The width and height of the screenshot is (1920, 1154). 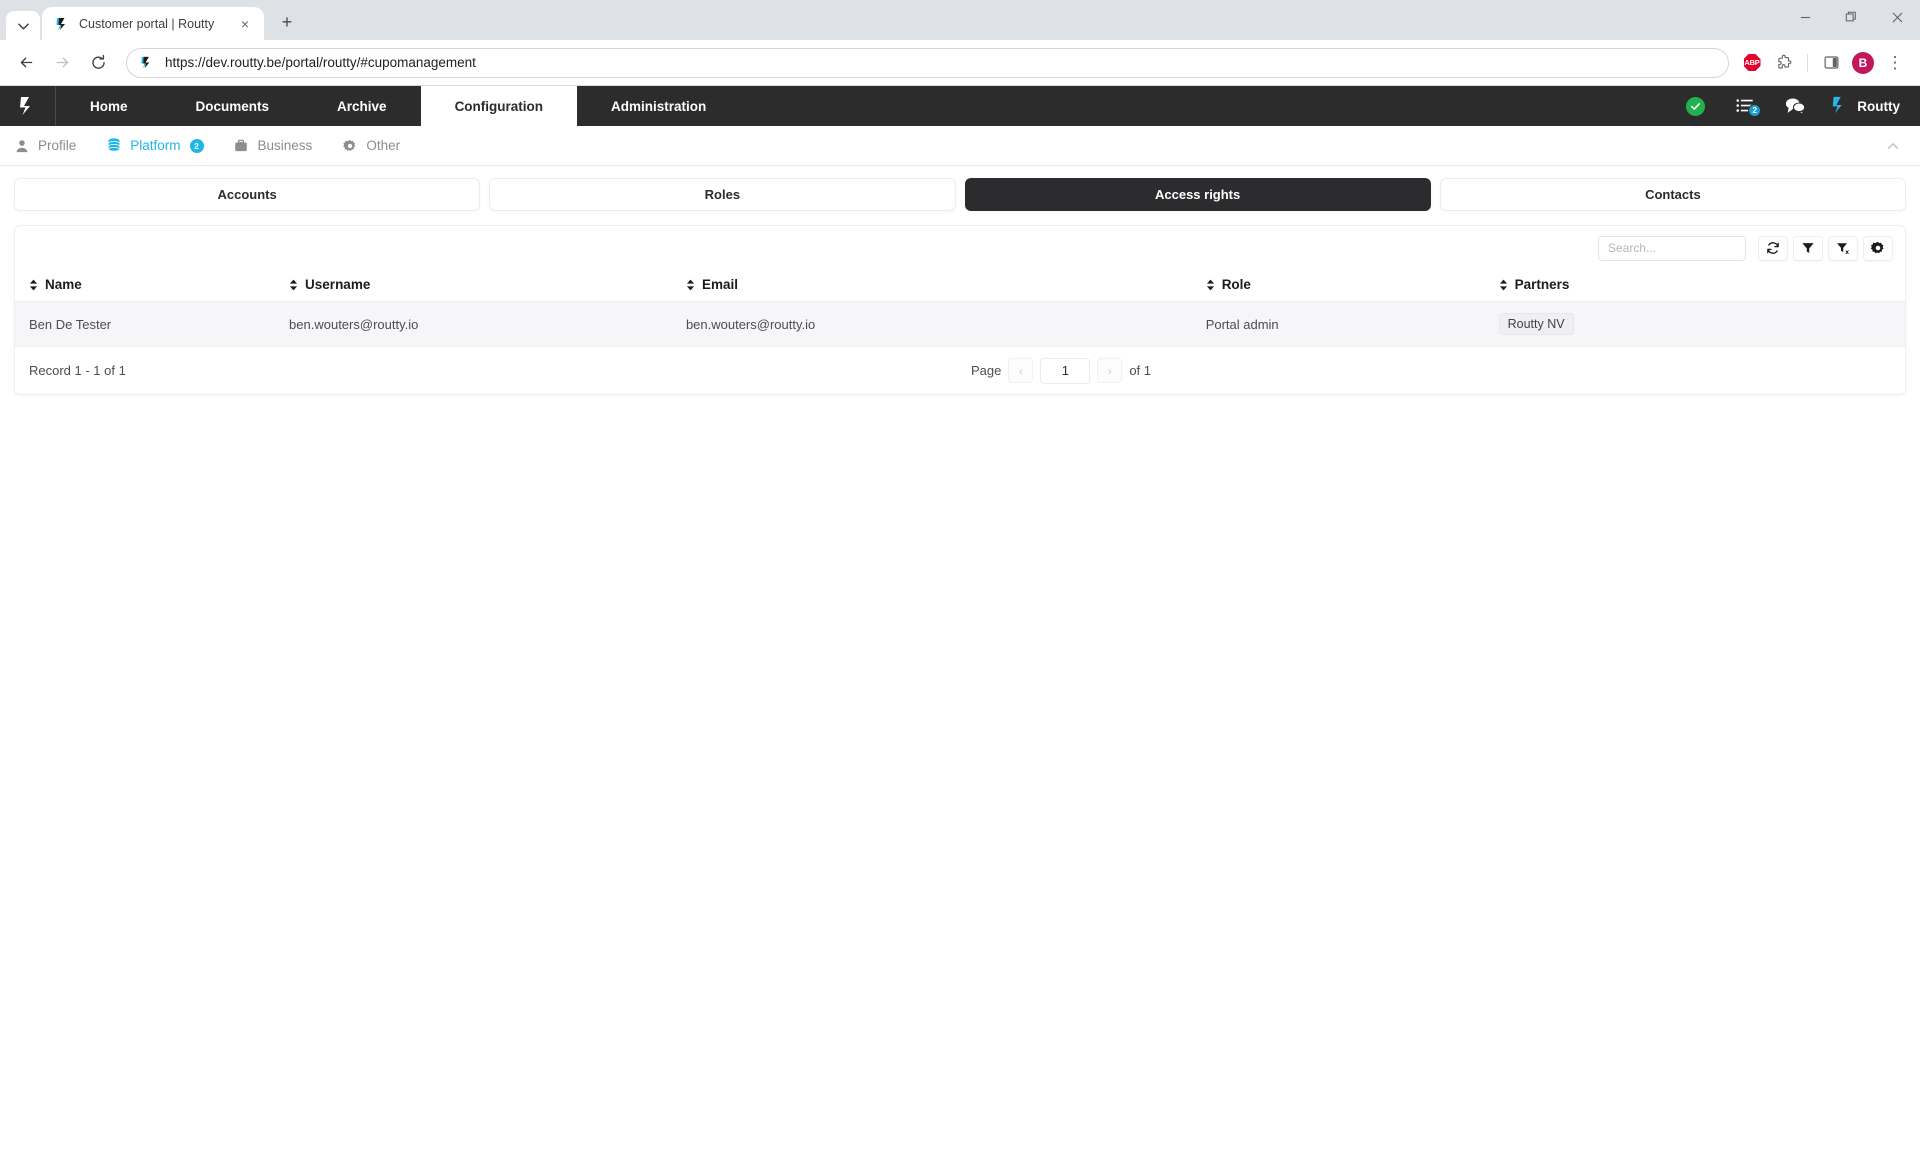 I want to click on check-circle-icon, so click(x=1695, y=106).